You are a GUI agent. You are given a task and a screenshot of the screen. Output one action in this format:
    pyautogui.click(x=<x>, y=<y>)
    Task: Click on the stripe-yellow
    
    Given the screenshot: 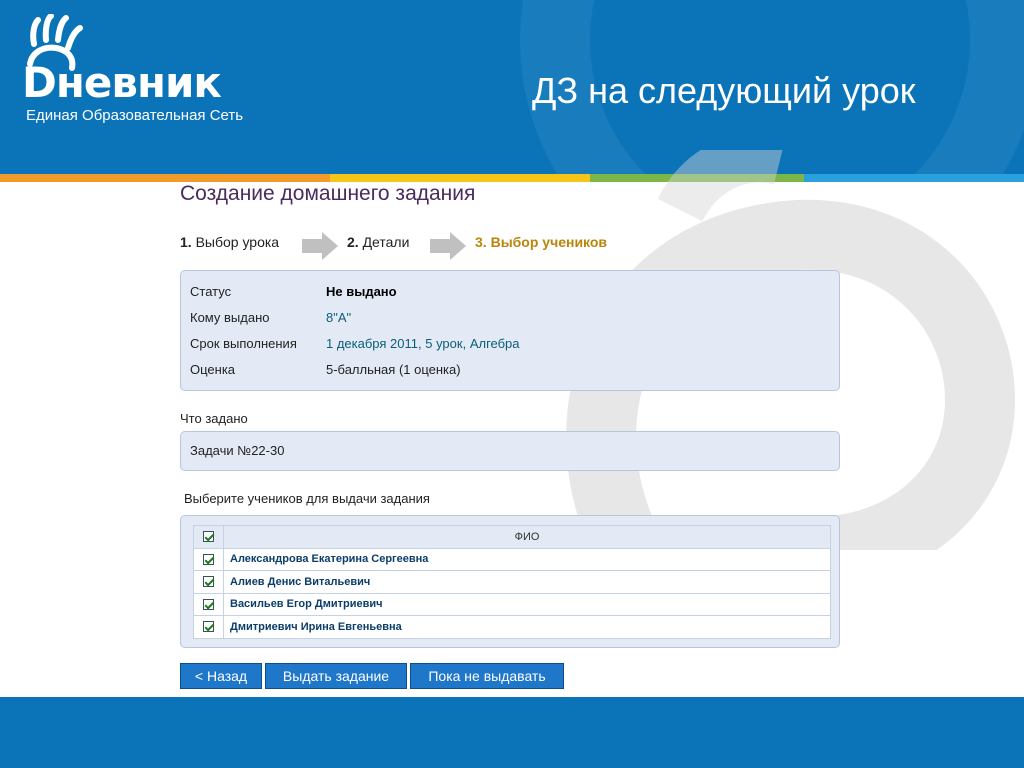 What is the action you would take?
    pyautogui.click(x=460, y=178)
    